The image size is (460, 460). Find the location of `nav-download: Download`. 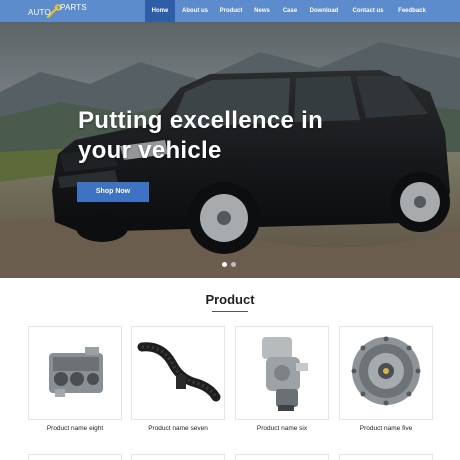

nav-download: Download is located at coordinates (324, 11).